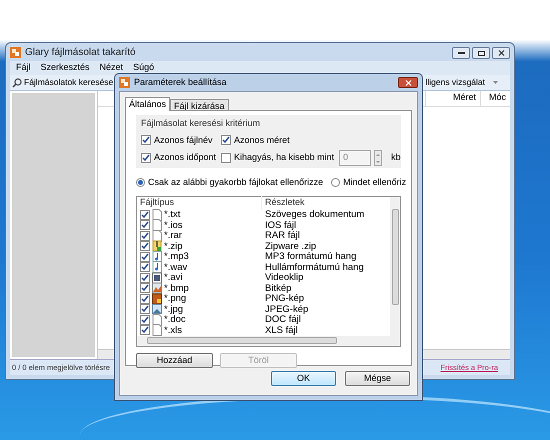 The height and width of the screenshot is (440, 550). What do you see at coordinates (63, 82) in the screenshot?
I see `search-toolbar-button: Fájlmásolatok keresése` at bounding box center [63, 82].